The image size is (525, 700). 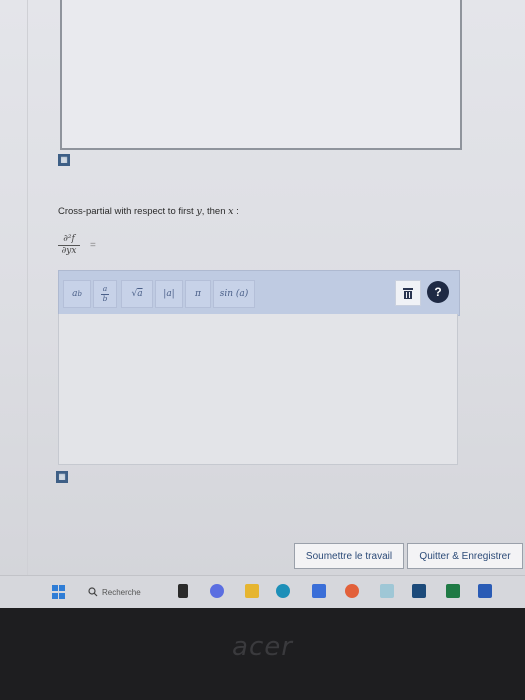 I want to click on save-and-quit-label: Quitter & Enregistrer, so click(x=465, y=556).